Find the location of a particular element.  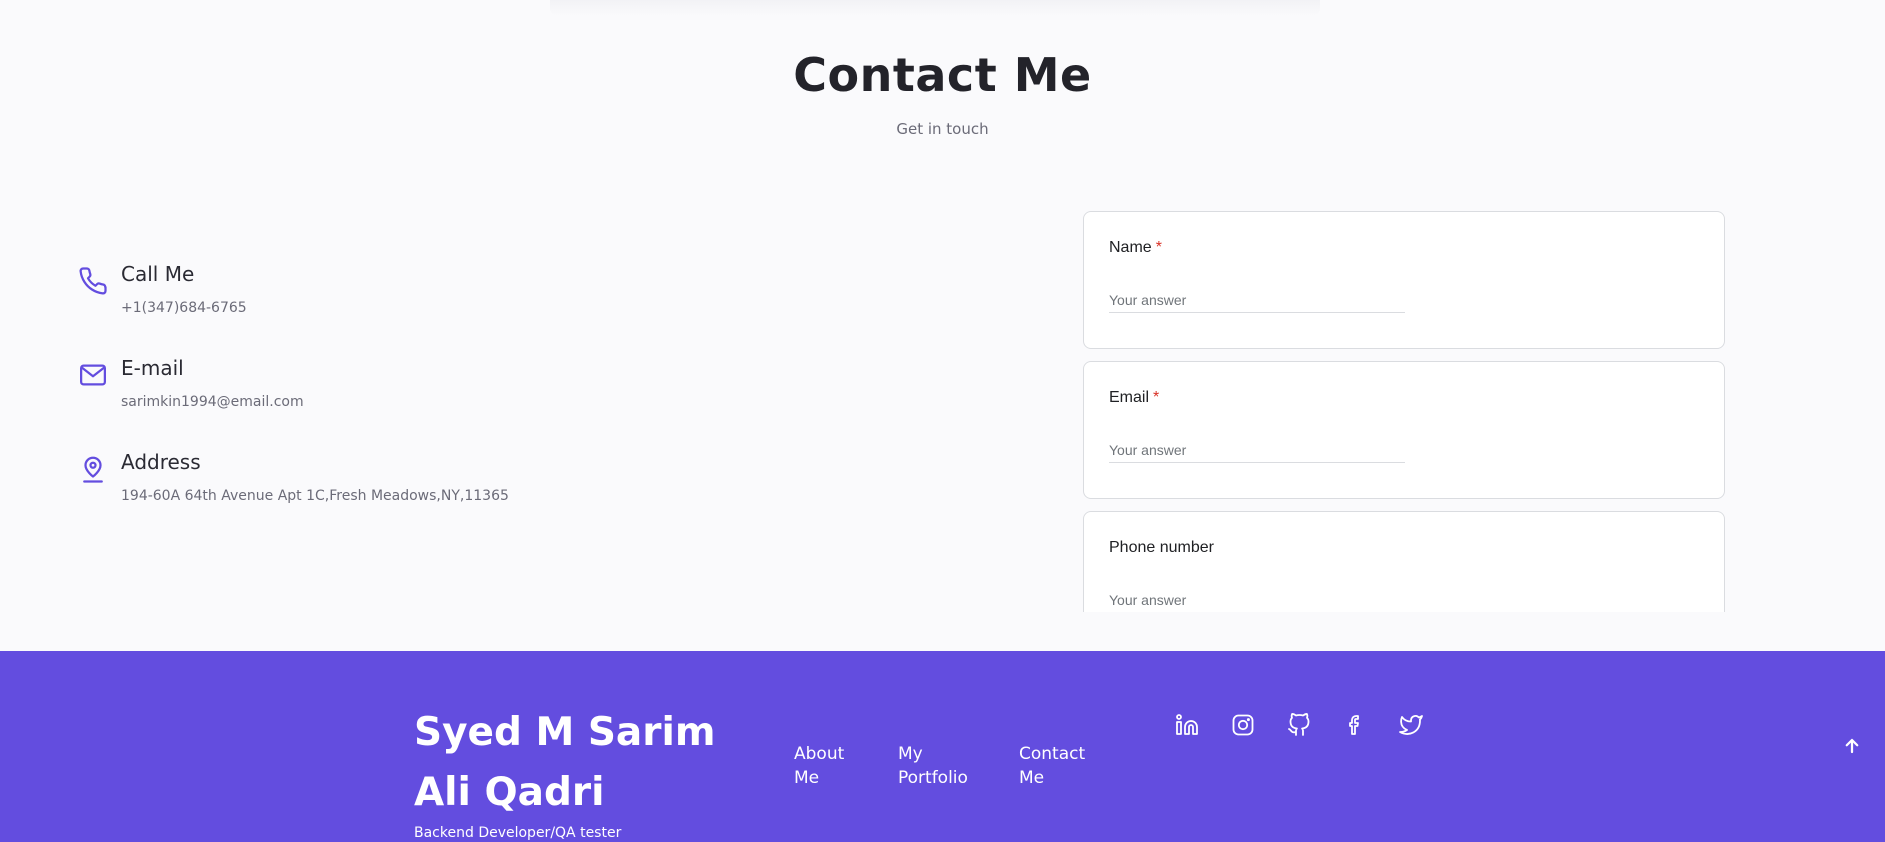

facebook-icon is located at coordinates (1355, 725).